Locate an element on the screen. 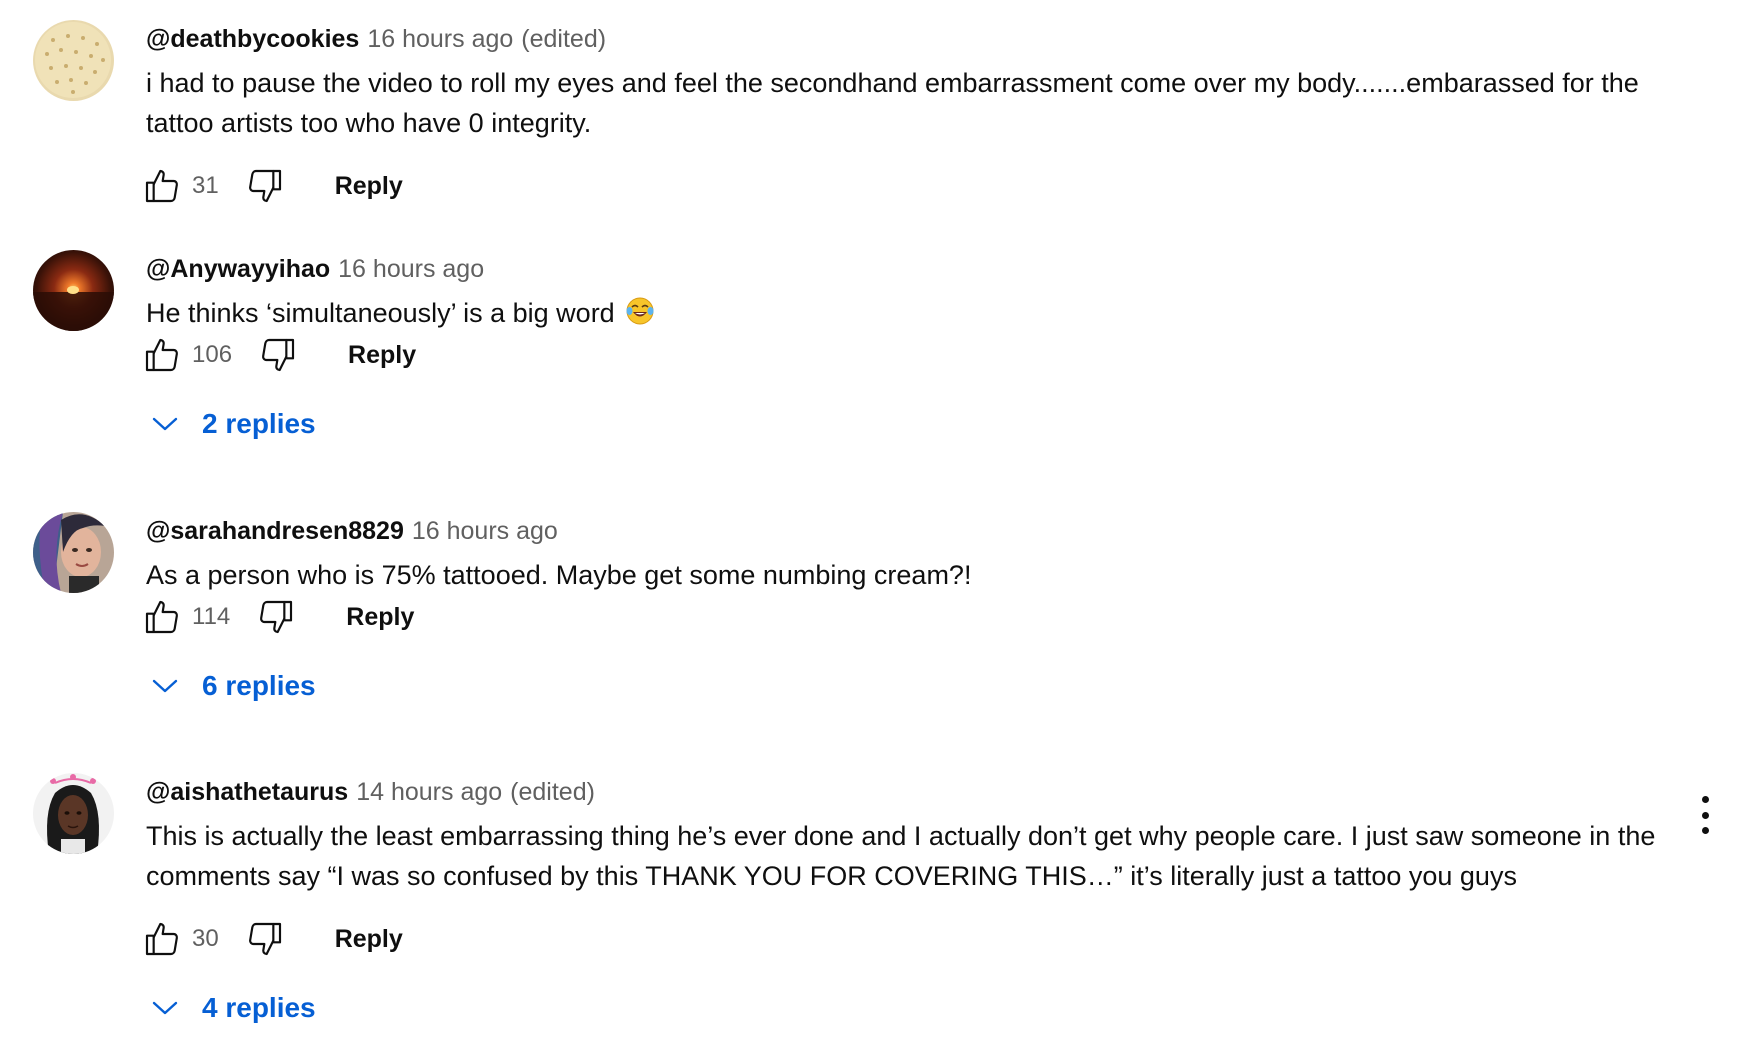  comment-text-content: He thinks ‘simultaneously’ is a big word is located at coordinates (380, 313).